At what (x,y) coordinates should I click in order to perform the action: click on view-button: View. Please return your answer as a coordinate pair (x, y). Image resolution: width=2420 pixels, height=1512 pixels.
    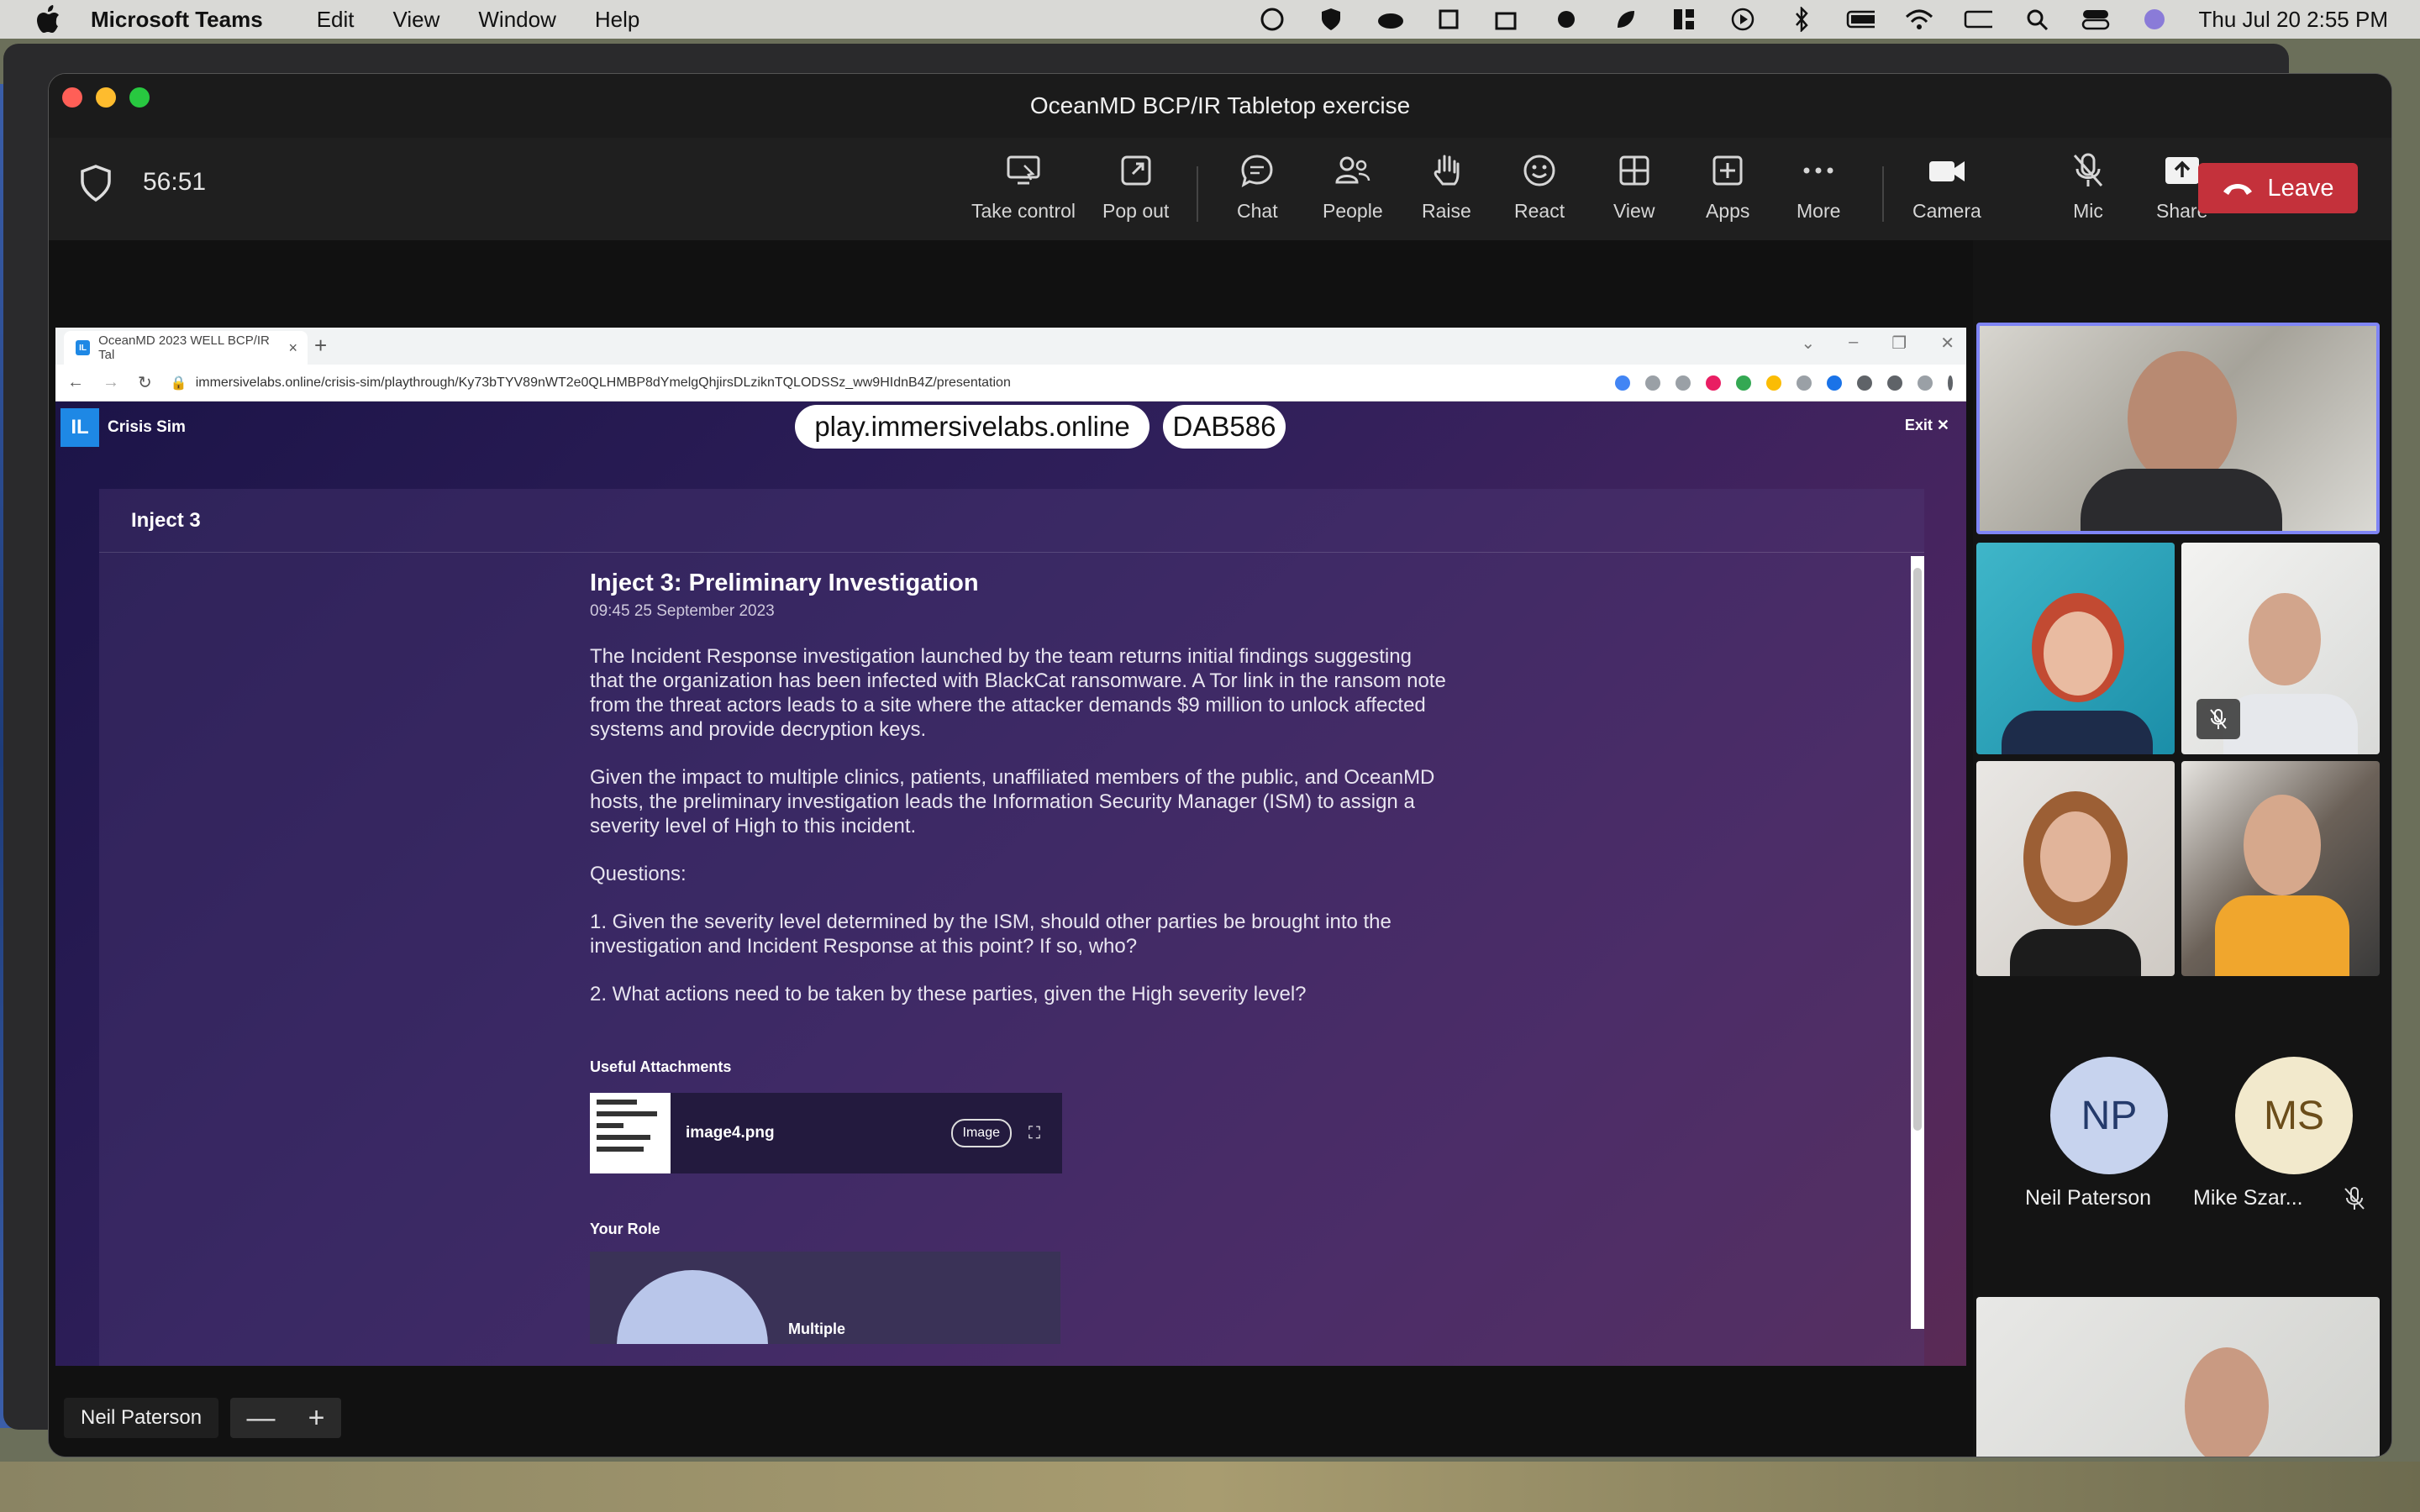
    Looking at the image, I should click on (1634, 193).